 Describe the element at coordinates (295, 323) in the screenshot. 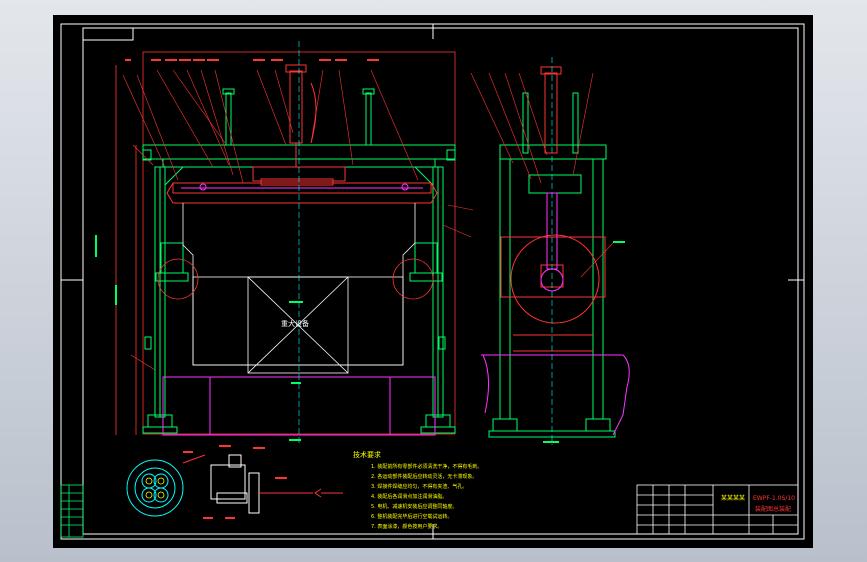

I see `center-label: 重大设备` at that location.